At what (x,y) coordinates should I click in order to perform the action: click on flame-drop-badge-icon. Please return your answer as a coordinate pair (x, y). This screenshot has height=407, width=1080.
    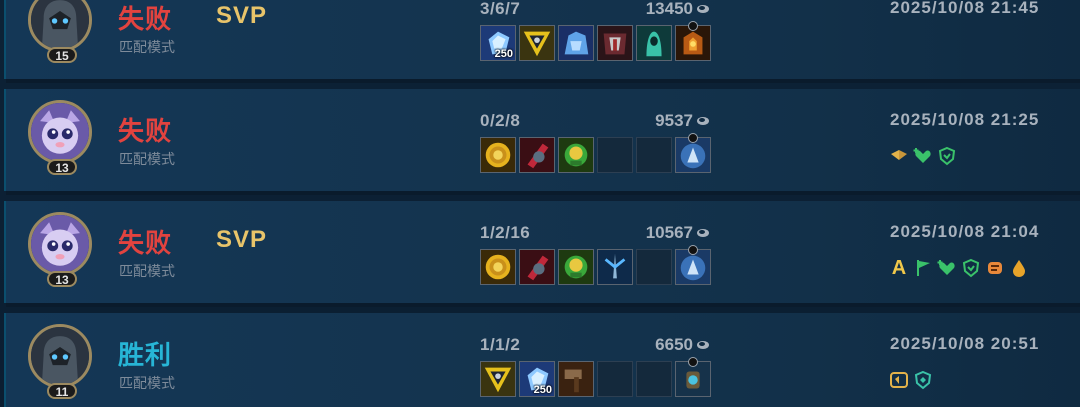
    Looking at the image, I should click on (1019, 268).